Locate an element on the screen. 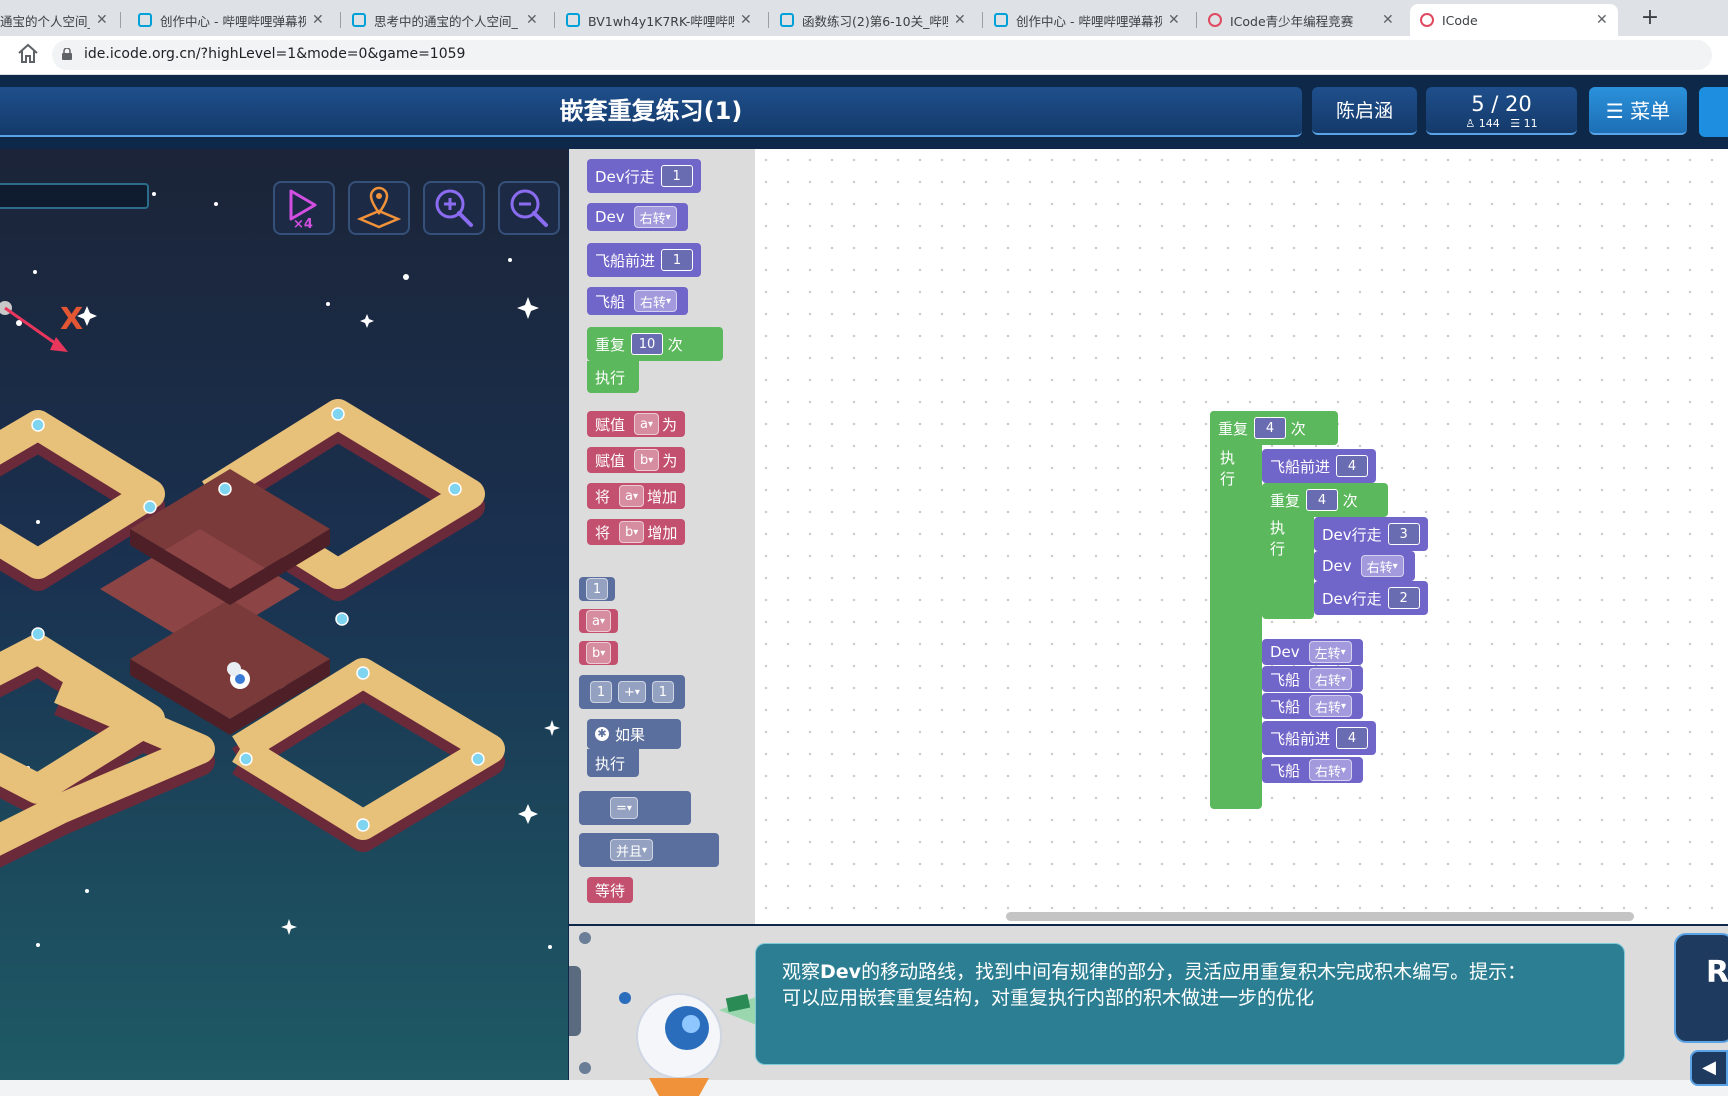 This screenshot has width=1728, height=1096. palette-var-a-block: a is located at coordinates (598, 621).